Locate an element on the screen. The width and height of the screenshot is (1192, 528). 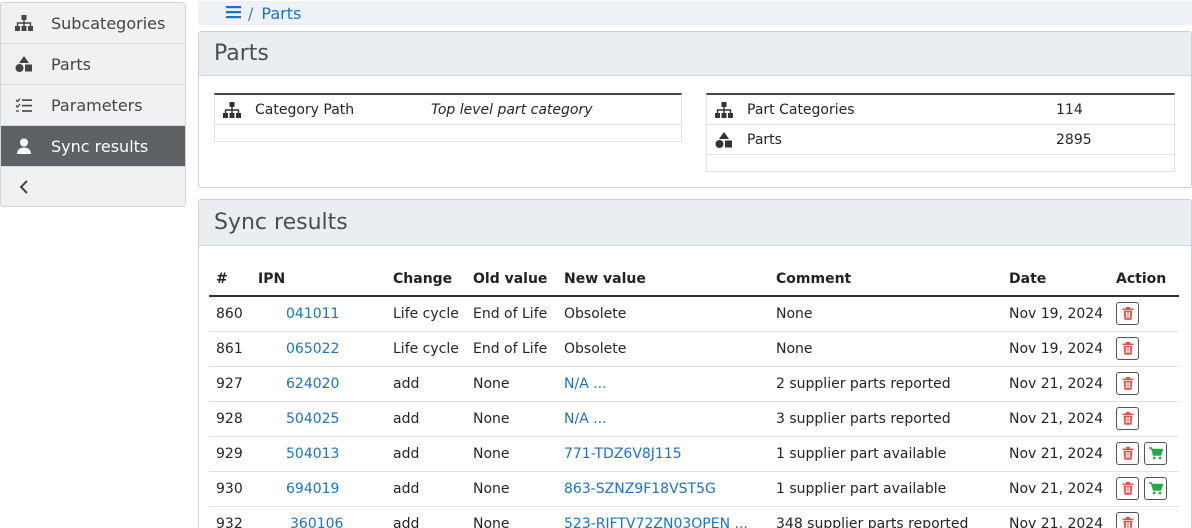
sidebar-item-parts: Parts is located at coordinates (93, 64).